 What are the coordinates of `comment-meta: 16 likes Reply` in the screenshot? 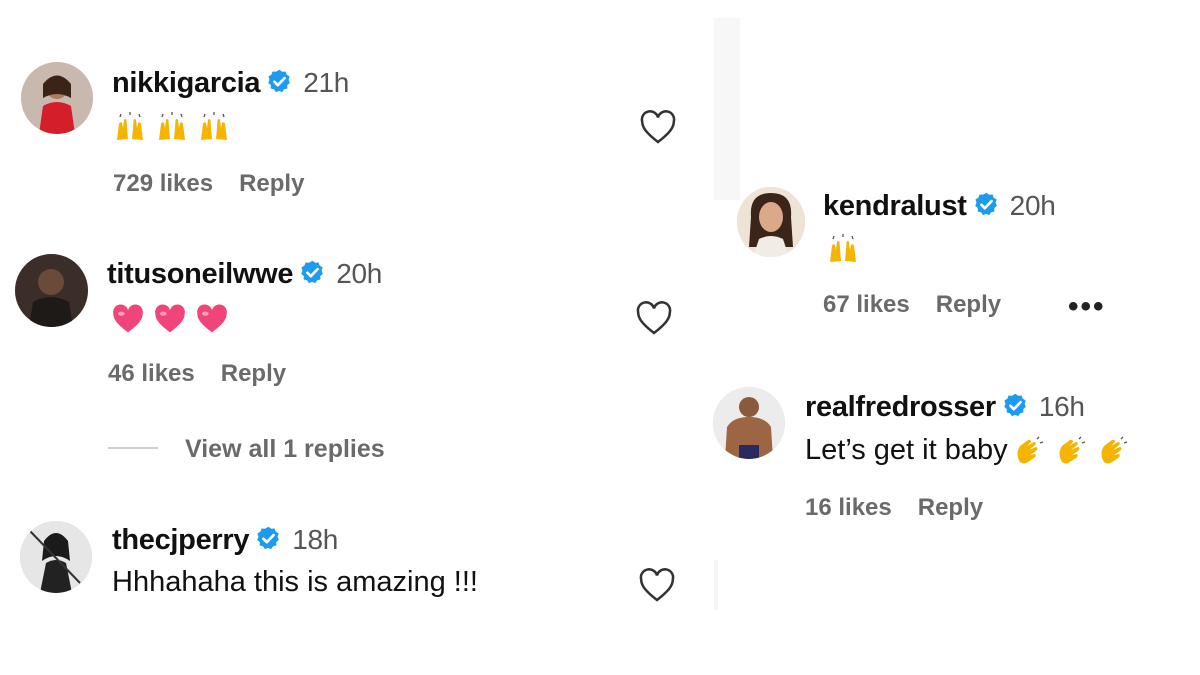 It's located at (907, 508).